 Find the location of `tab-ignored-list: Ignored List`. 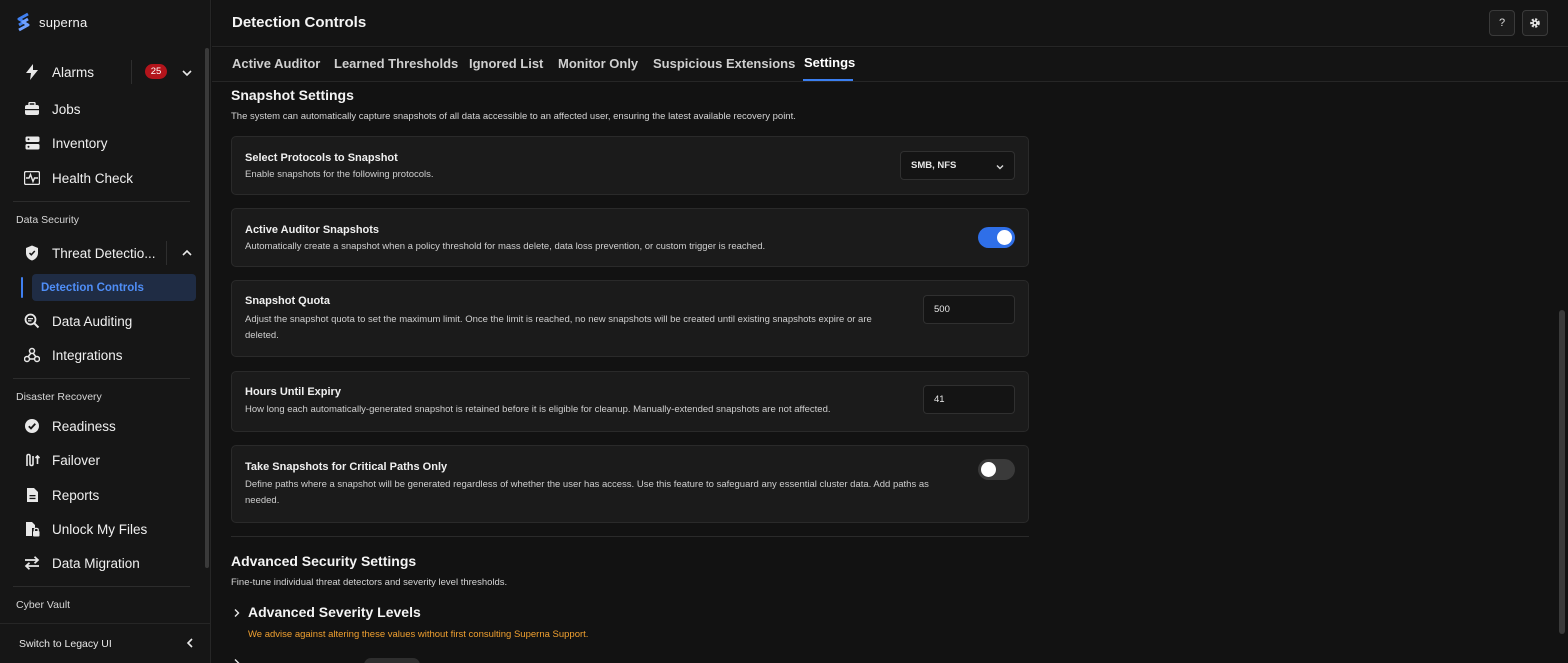

tab-ignored-list: Ignored List is located at coordinates (506, 63).